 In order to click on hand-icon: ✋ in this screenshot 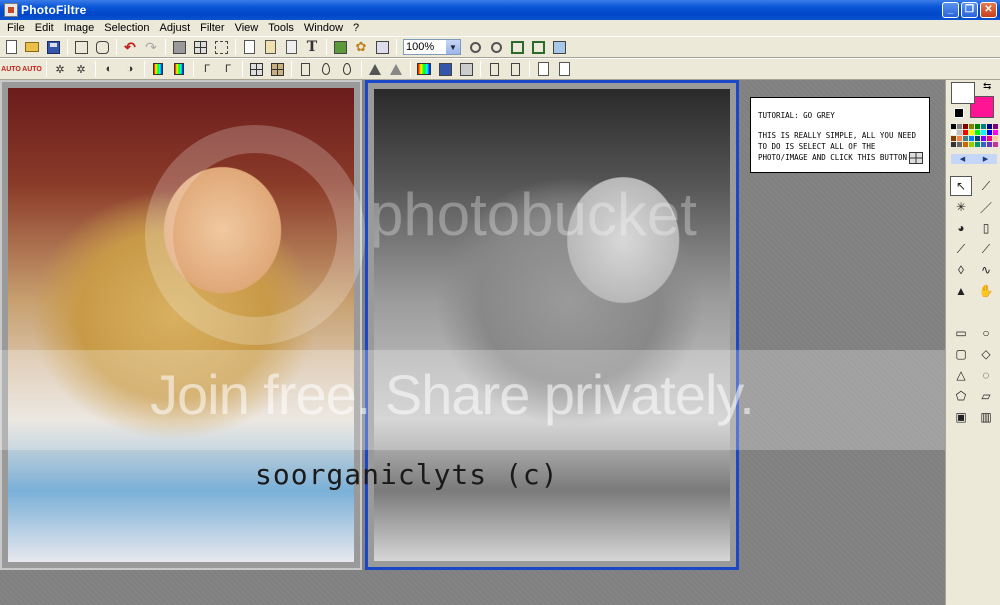, I will do `click(986, 291)`.